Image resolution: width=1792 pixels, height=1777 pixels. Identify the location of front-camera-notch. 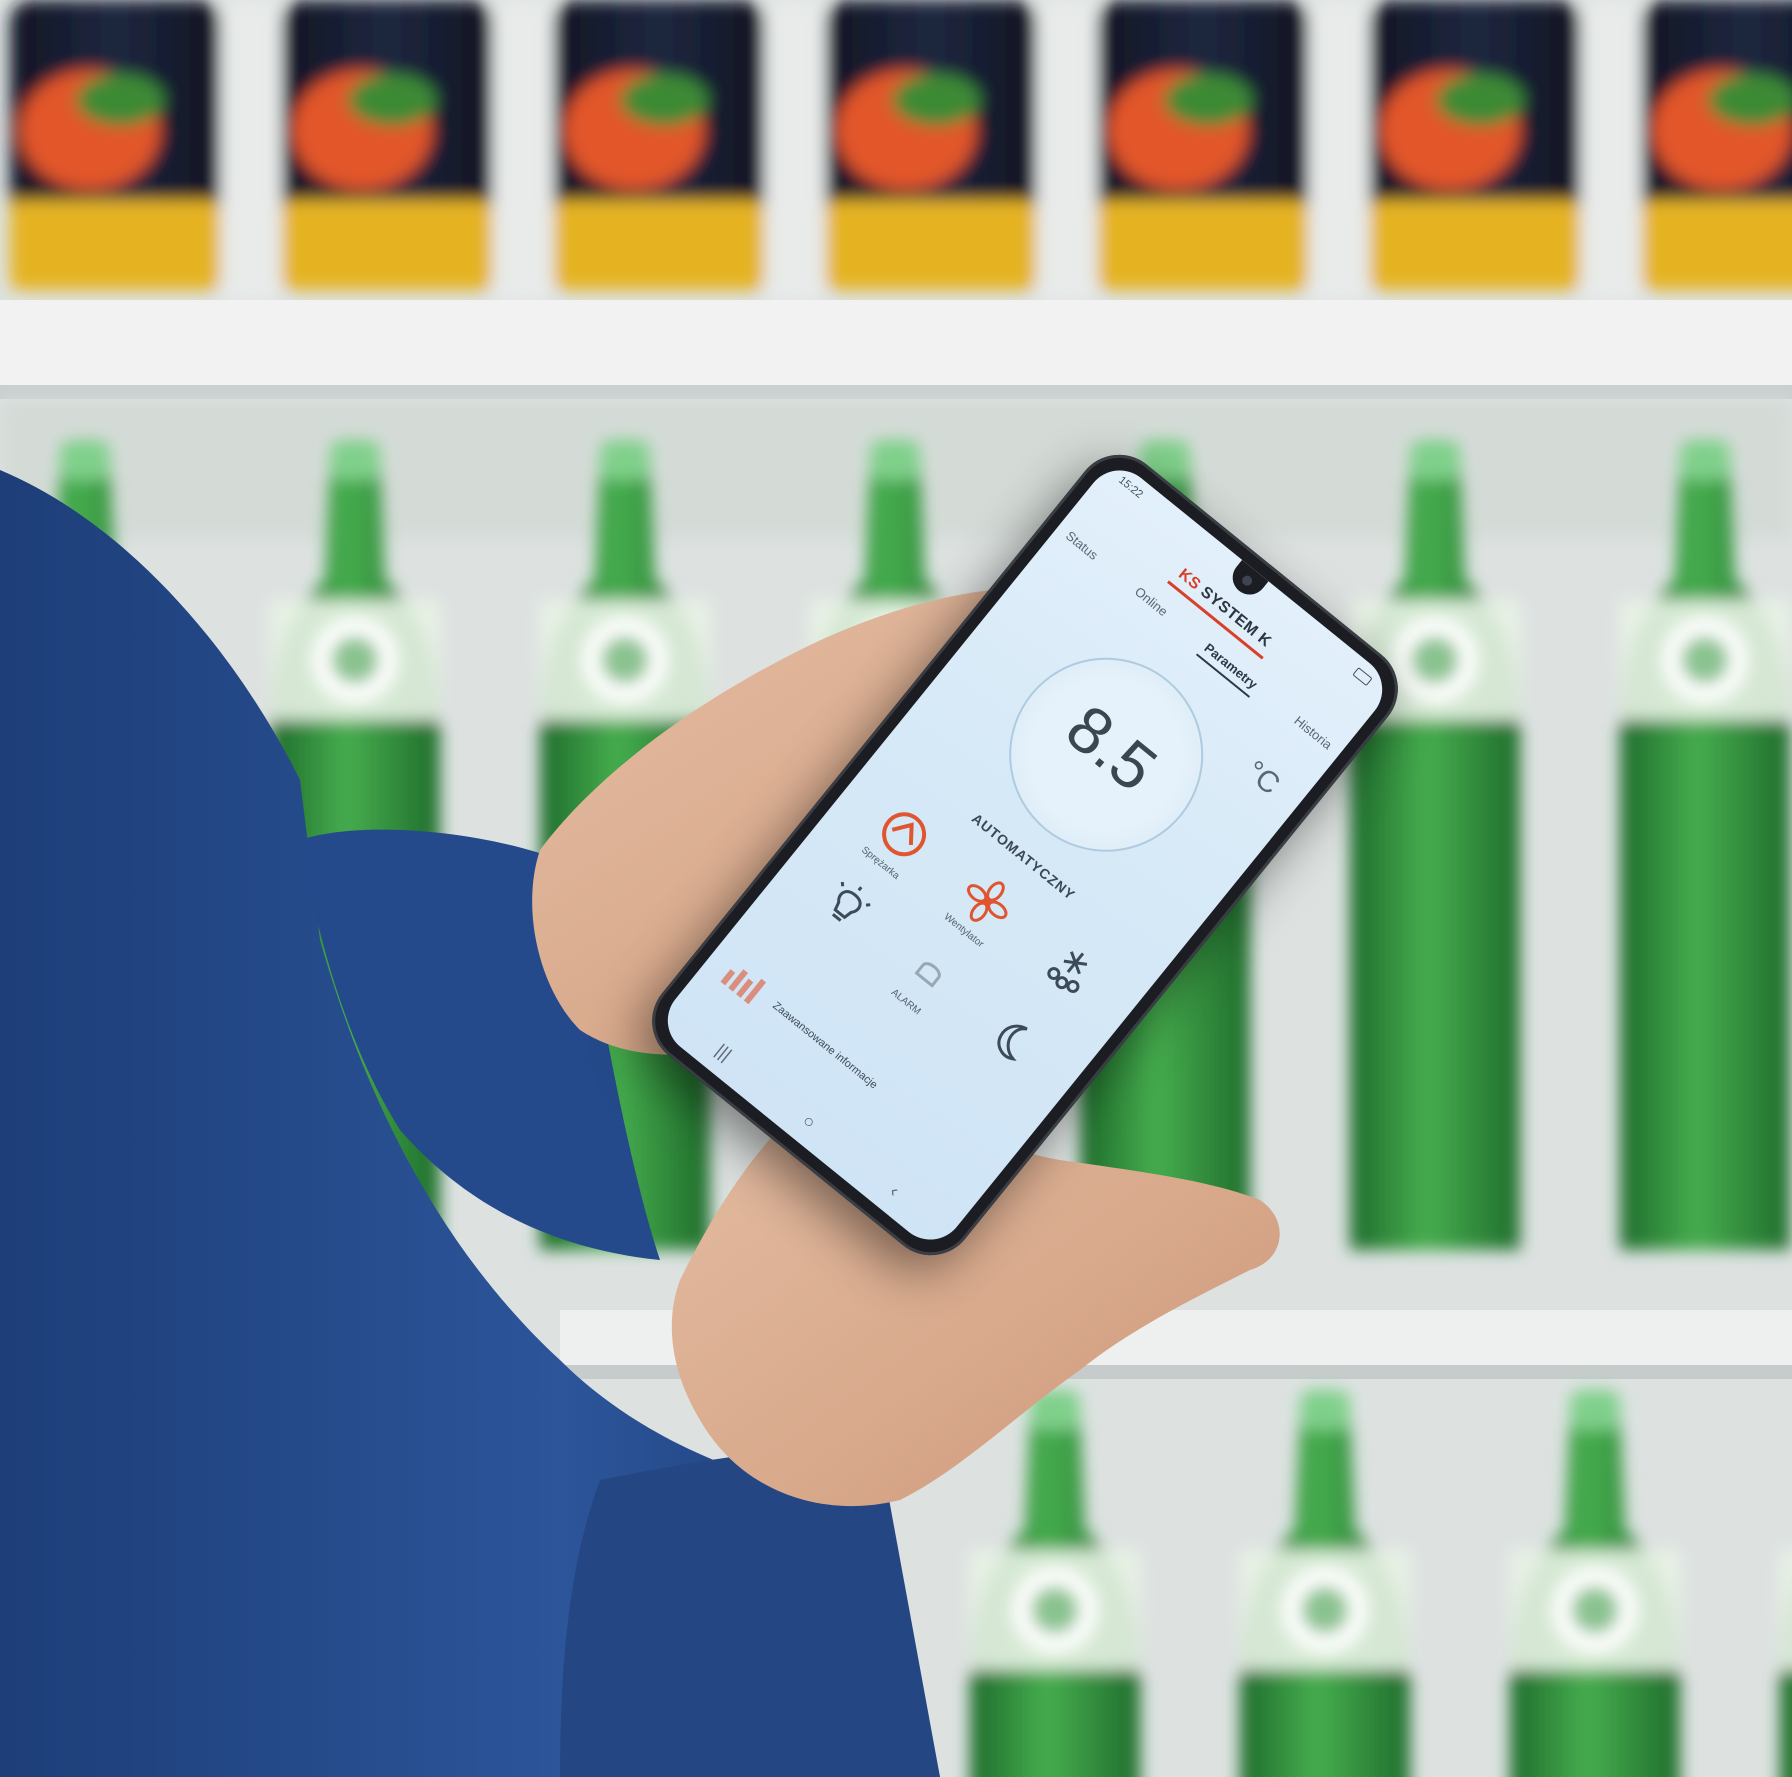
(1247, 580).